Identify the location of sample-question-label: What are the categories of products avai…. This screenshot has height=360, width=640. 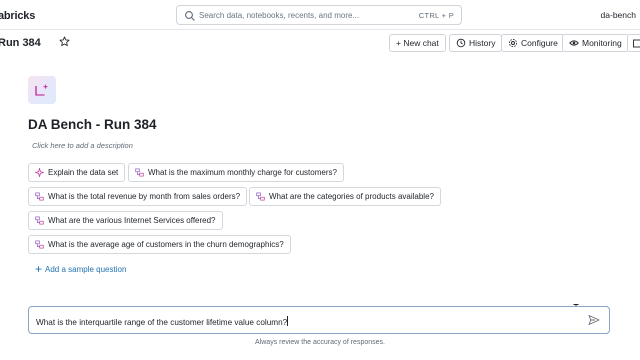
(351, 196).